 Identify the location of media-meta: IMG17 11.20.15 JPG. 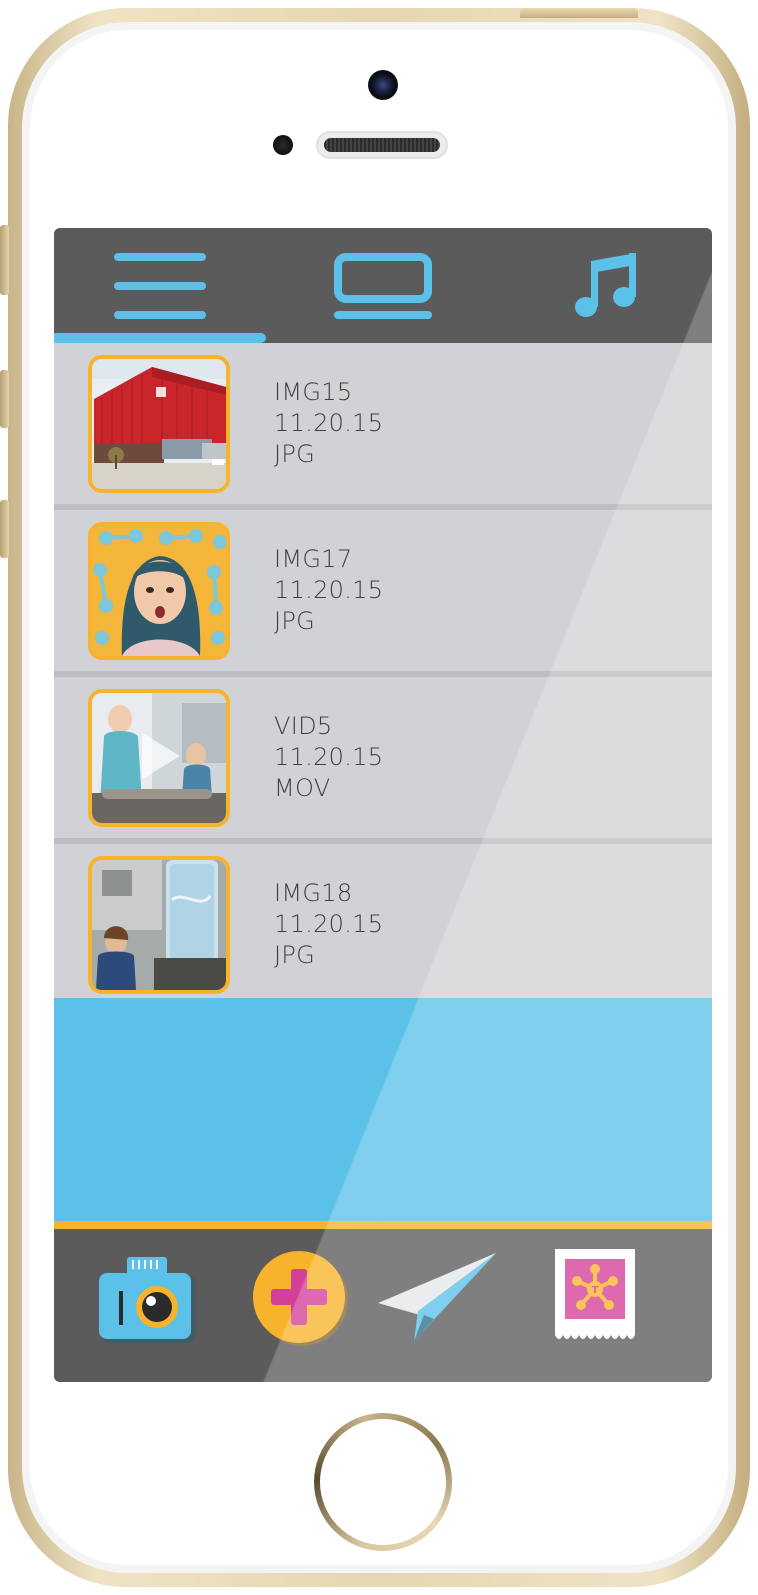
(328, 590).